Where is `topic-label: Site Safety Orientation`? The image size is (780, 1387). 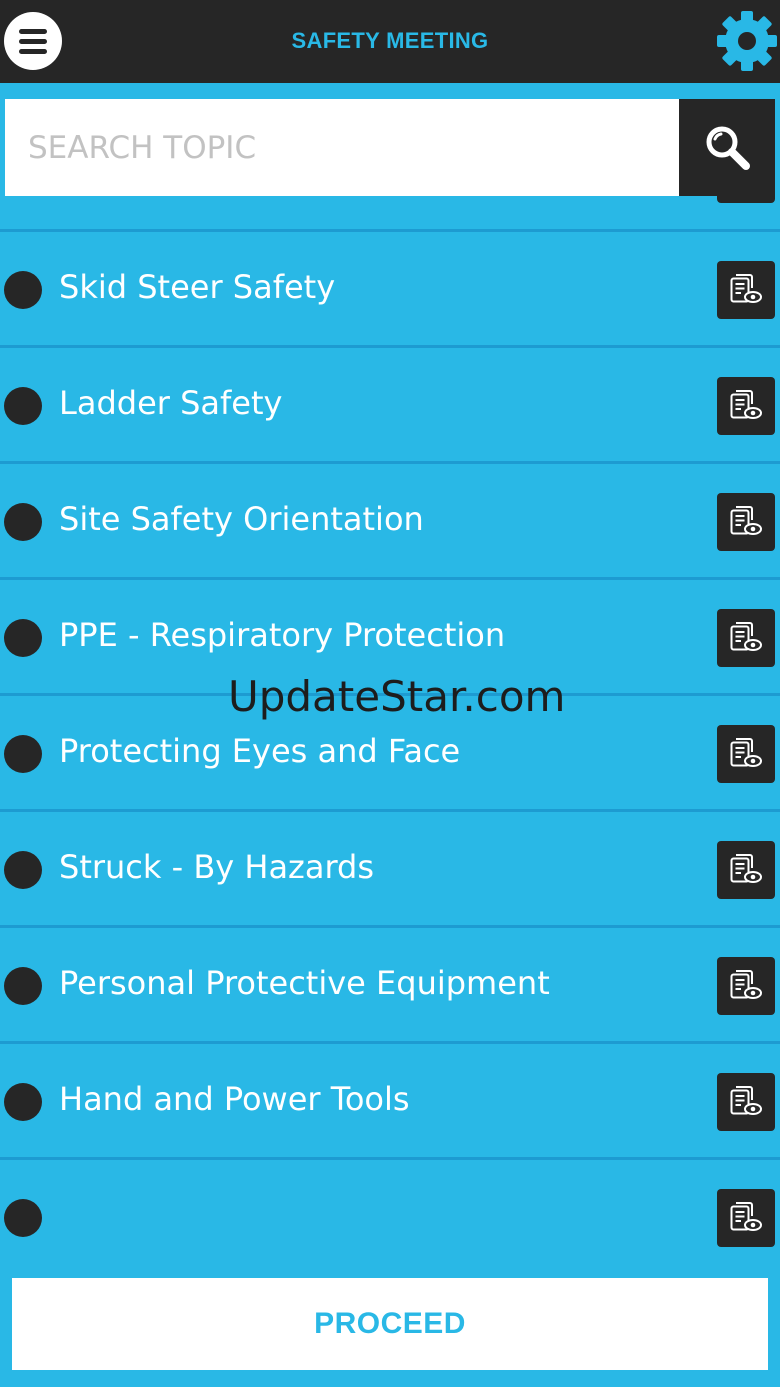
topic-label: Site Safety Orientation is located at coordinates (241, 519).